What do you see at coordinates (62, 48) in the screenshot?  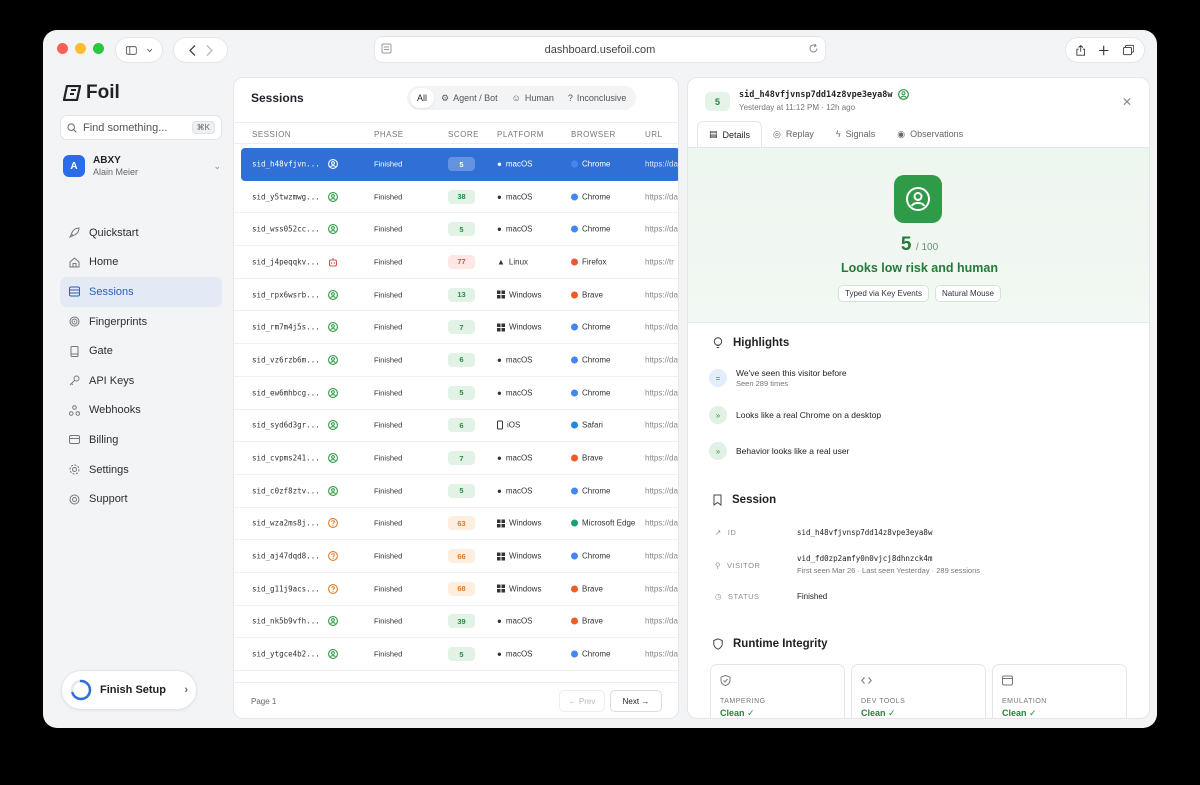 I see `close-window-button` at bounding box center [62, 48].